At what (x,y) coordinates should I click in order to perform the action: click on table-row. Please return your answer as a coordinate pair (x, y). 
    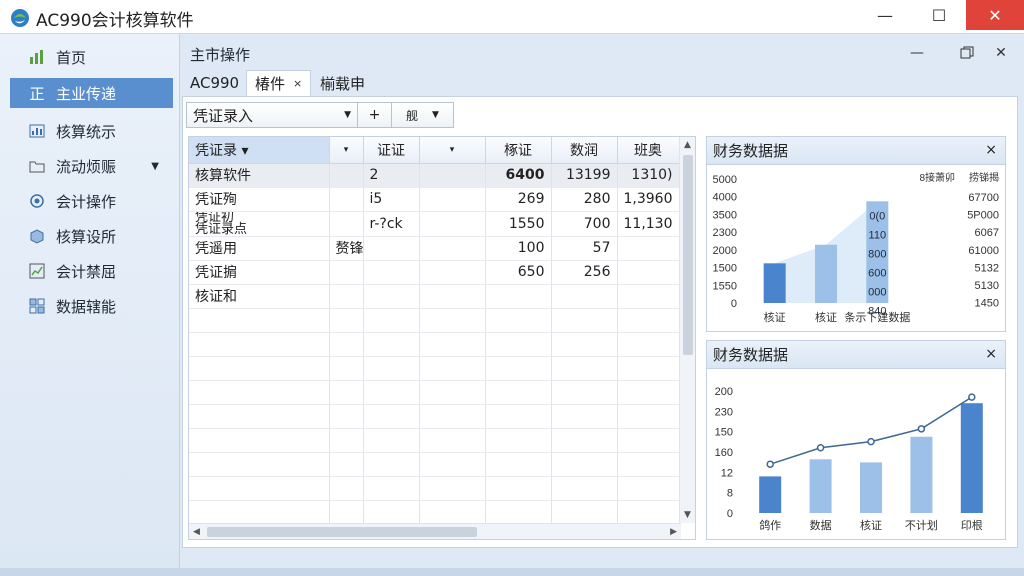
    Looking at the image, I should click on (434, 440).